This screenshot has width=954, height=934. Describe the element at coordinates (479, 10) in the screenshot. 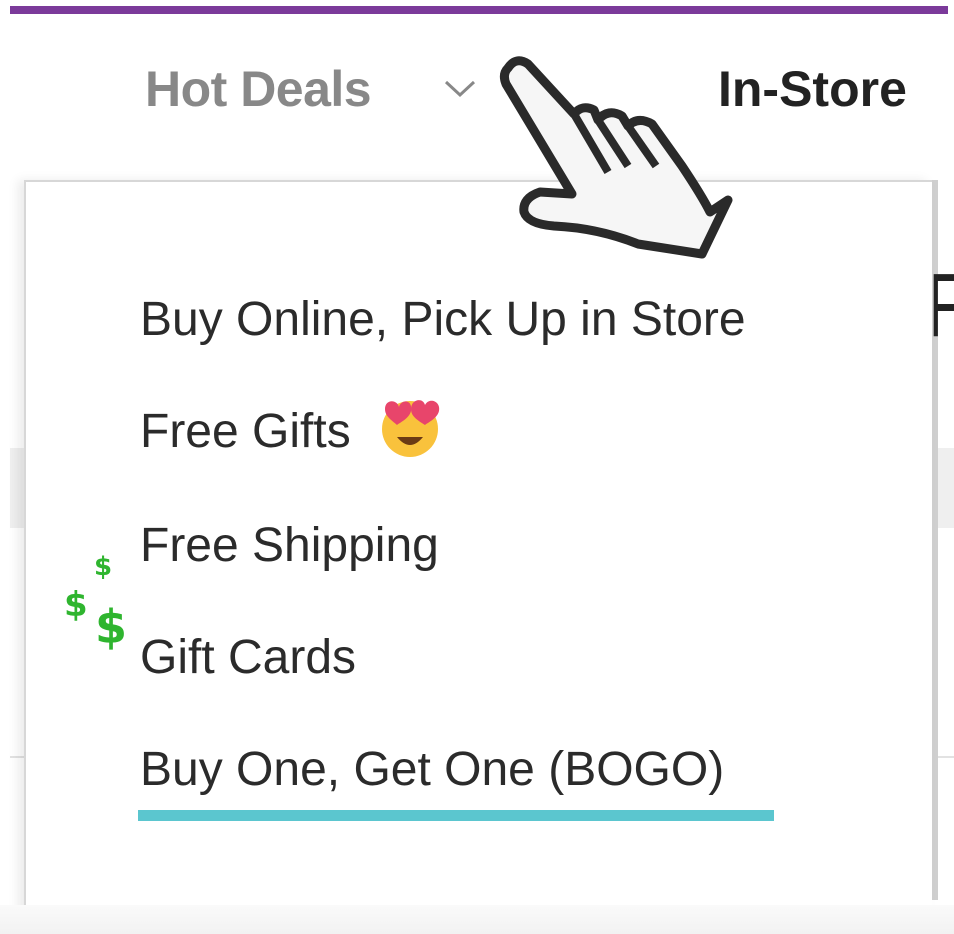

I see `top-accent-bar` at that location.